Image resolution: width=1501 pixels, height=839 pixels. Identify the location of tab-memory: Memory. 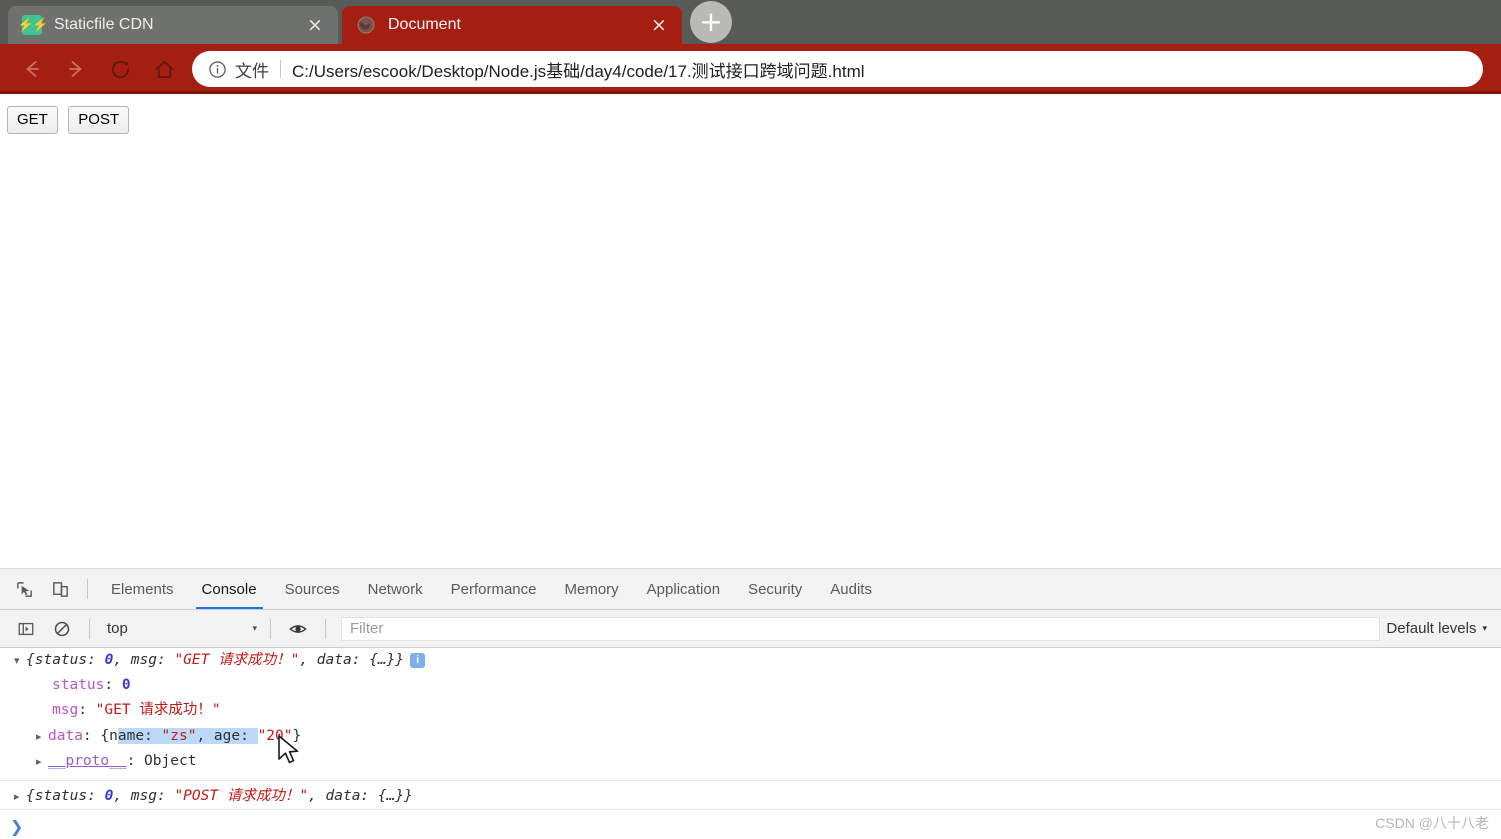
(592, 589).